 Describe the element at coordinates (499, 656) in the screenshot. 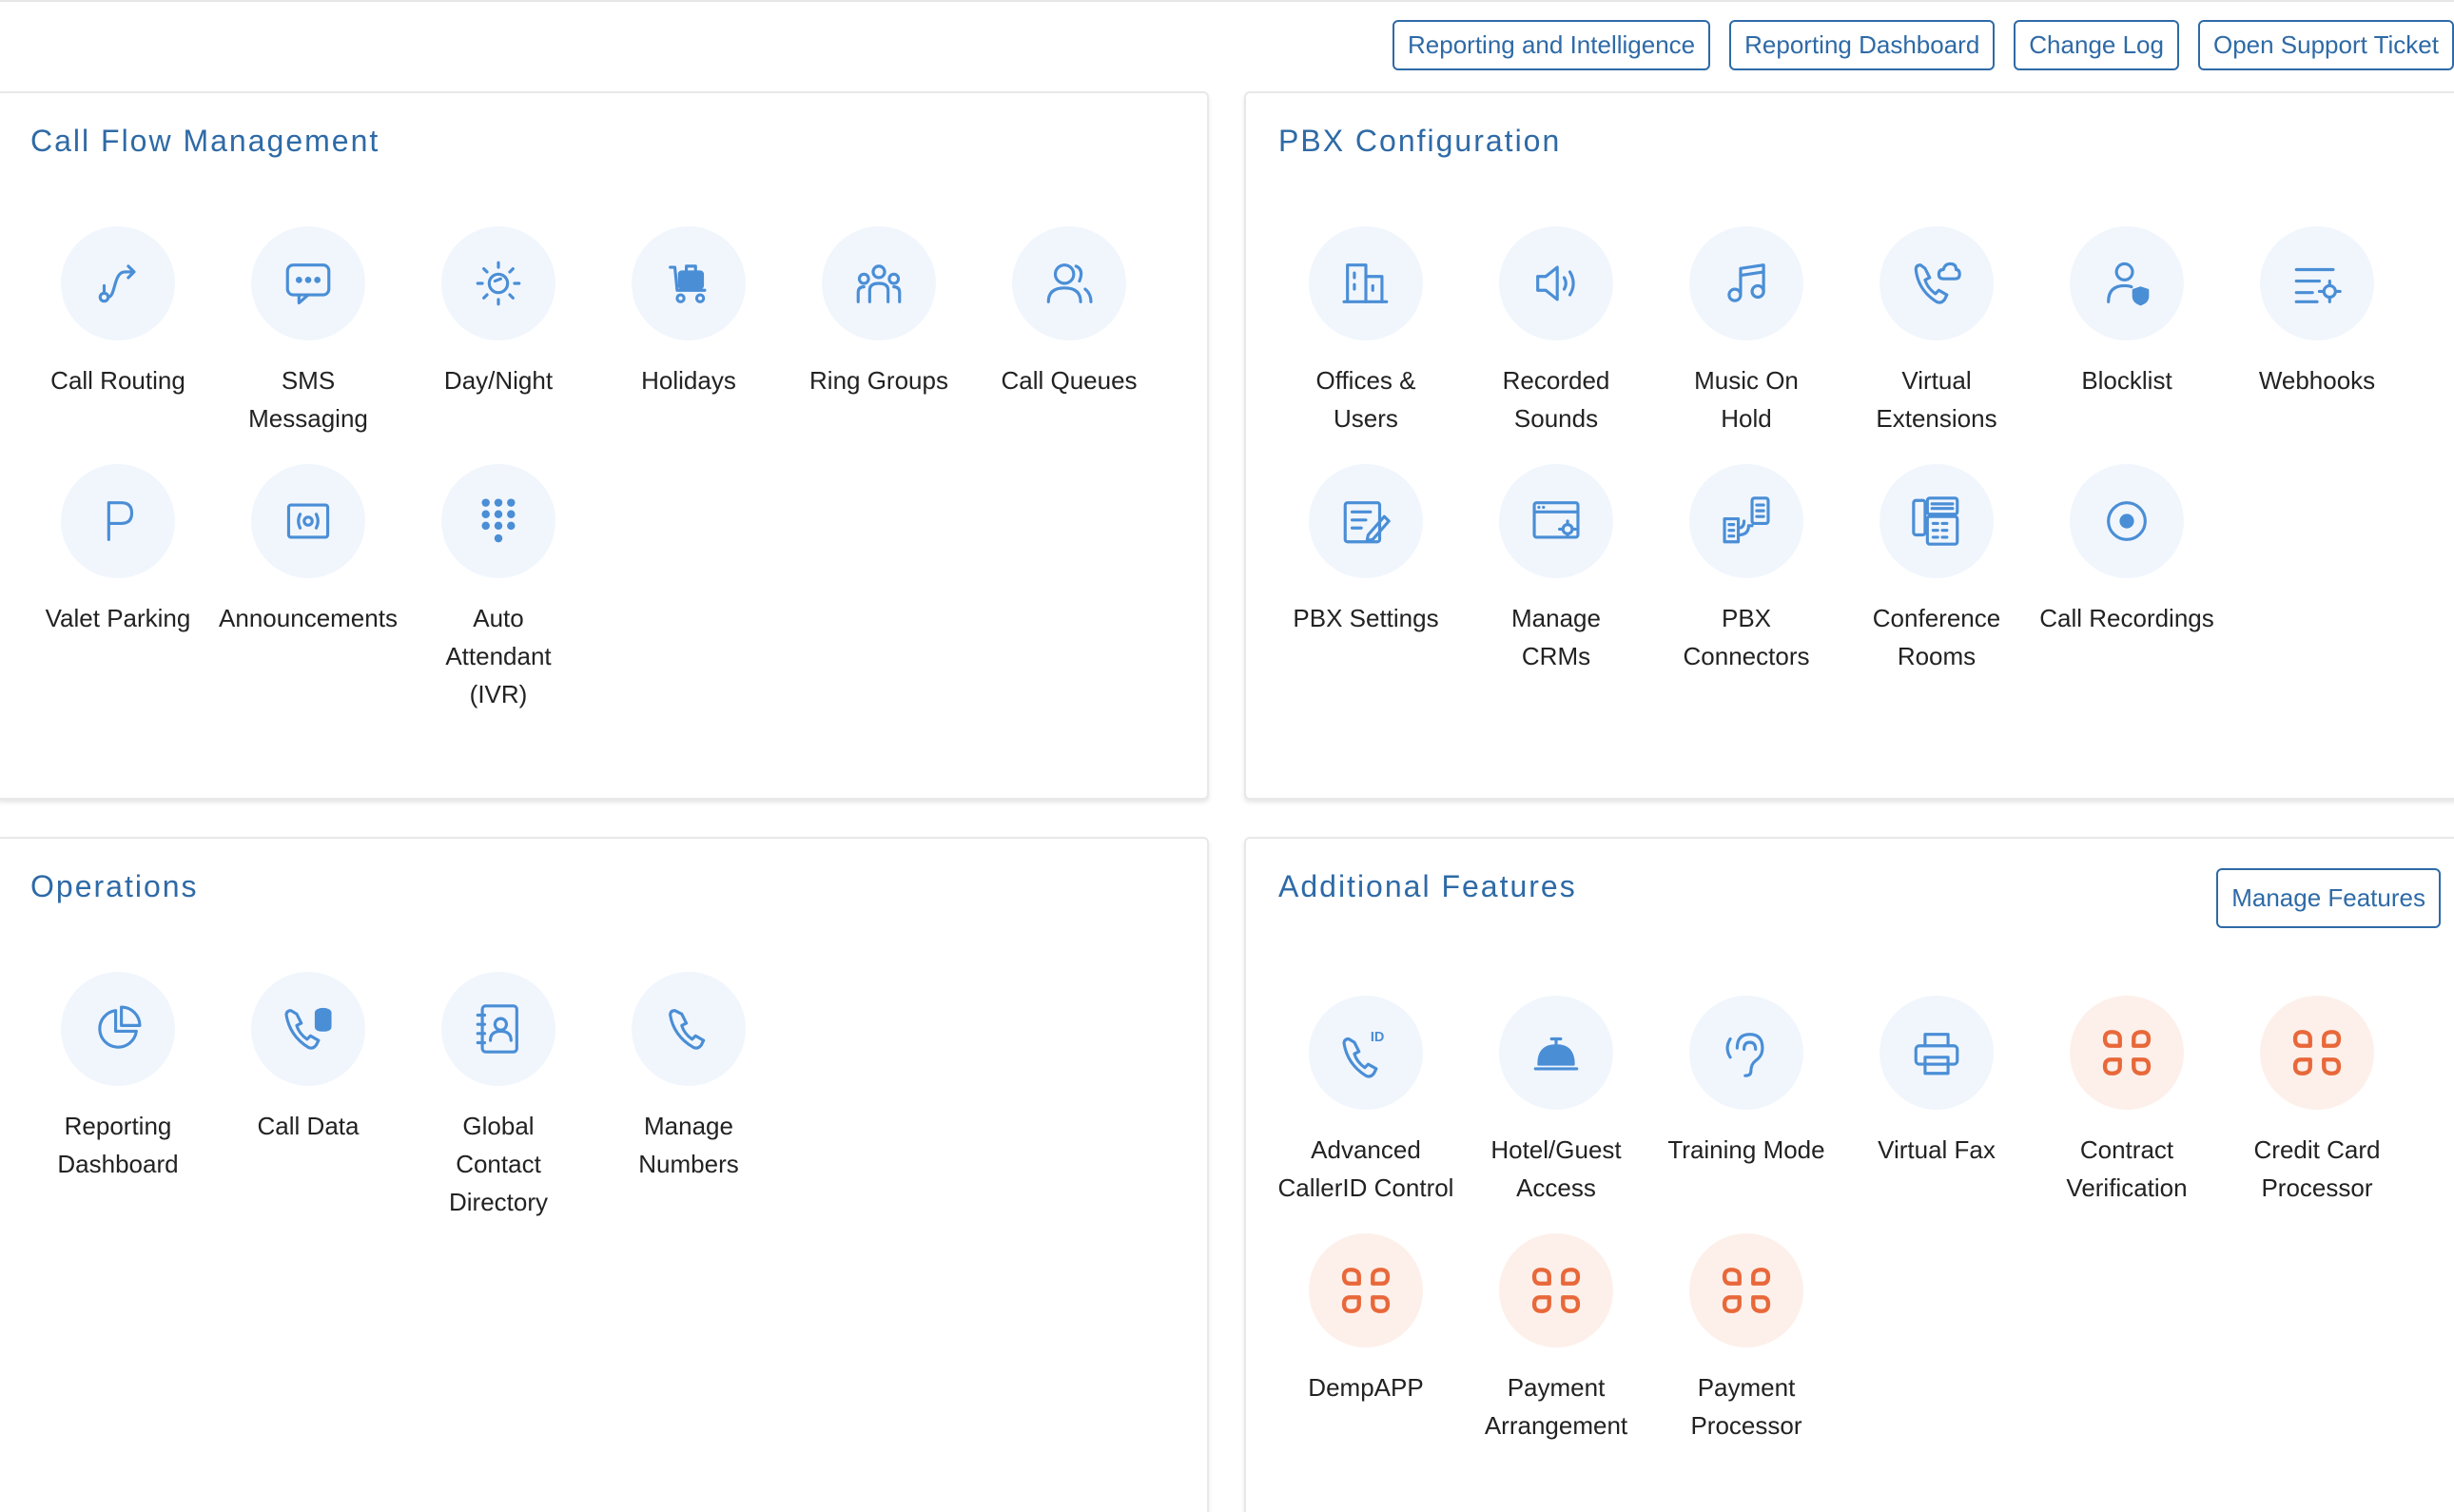

I see `tile-label: Auto Attendant (IVR)` at that location.